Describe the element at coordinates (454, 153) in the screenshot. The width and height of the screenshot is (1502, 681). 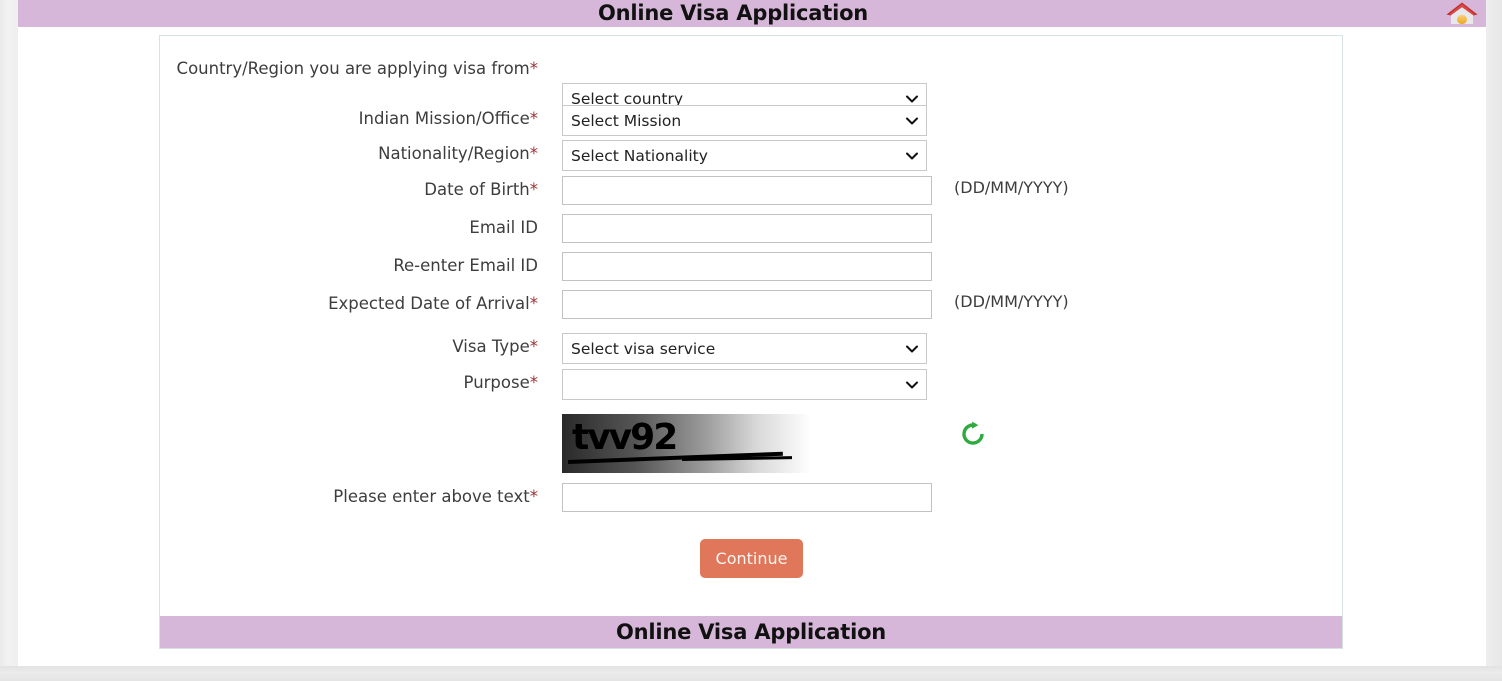
I see `label-text: Nationality/Region` at that location.